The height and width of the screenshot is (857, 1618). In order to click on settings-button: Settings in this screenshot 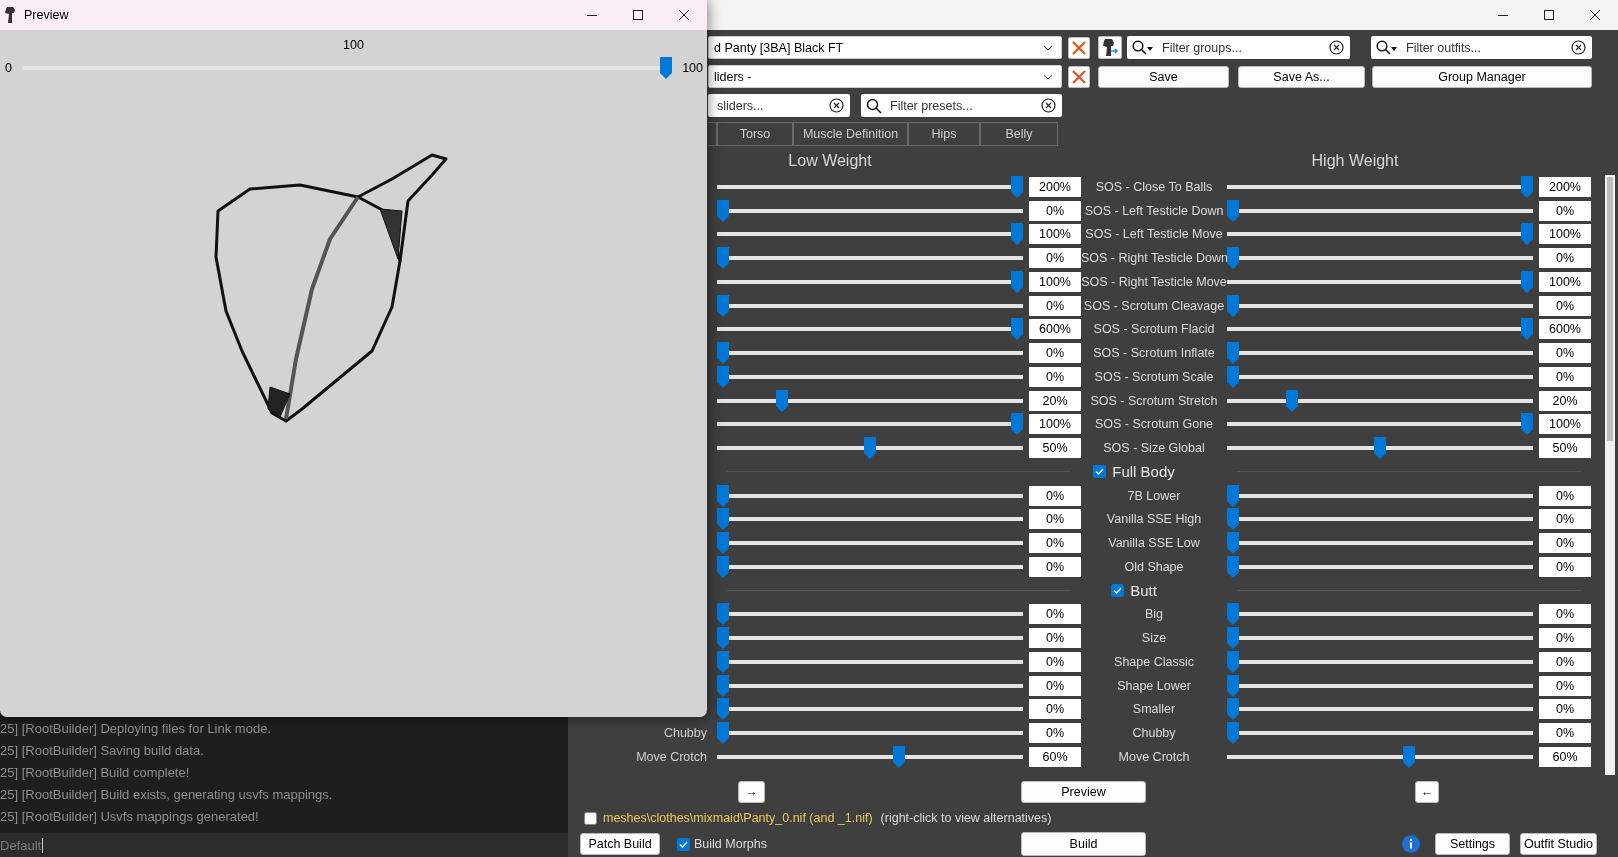, I will do `click(1472, 844)`.